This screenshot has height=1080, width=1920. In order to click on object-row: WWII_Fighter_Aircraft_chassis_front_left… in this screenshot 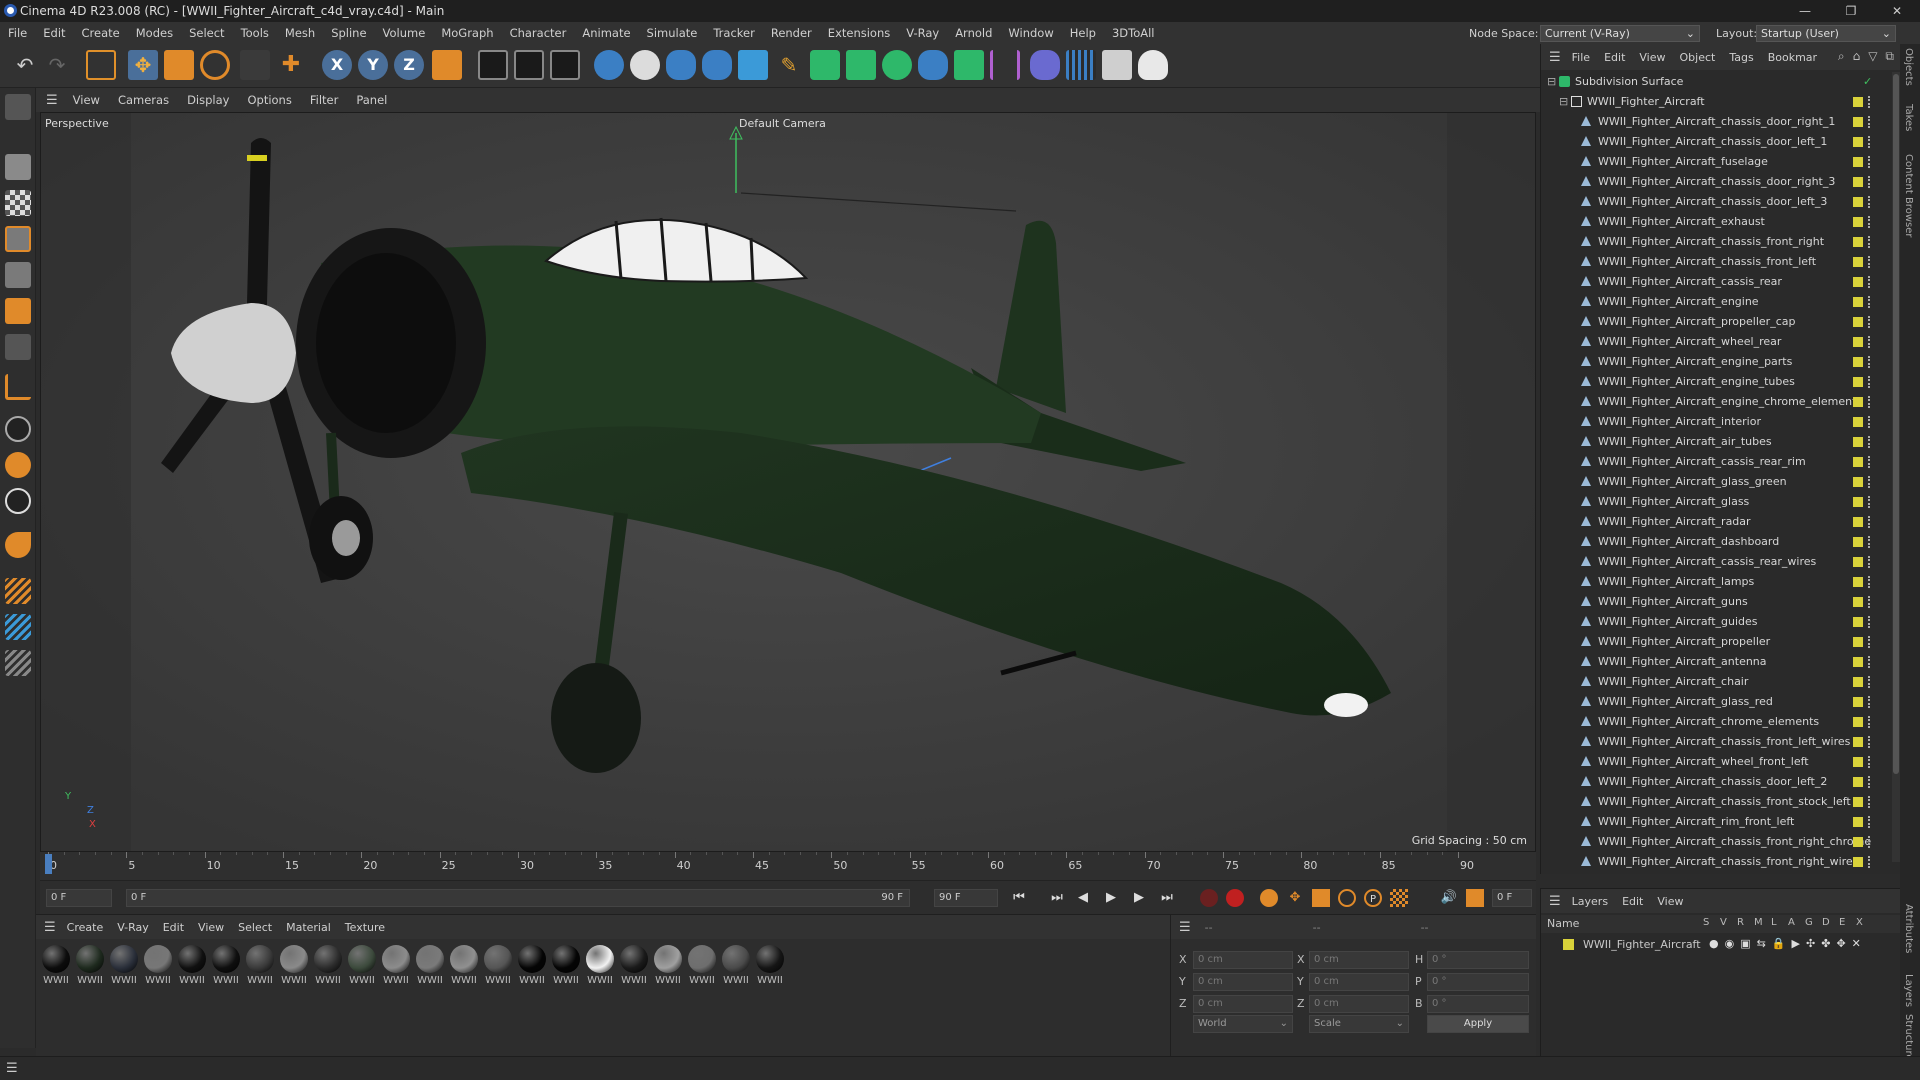, I will do `click(1716, 742)`.